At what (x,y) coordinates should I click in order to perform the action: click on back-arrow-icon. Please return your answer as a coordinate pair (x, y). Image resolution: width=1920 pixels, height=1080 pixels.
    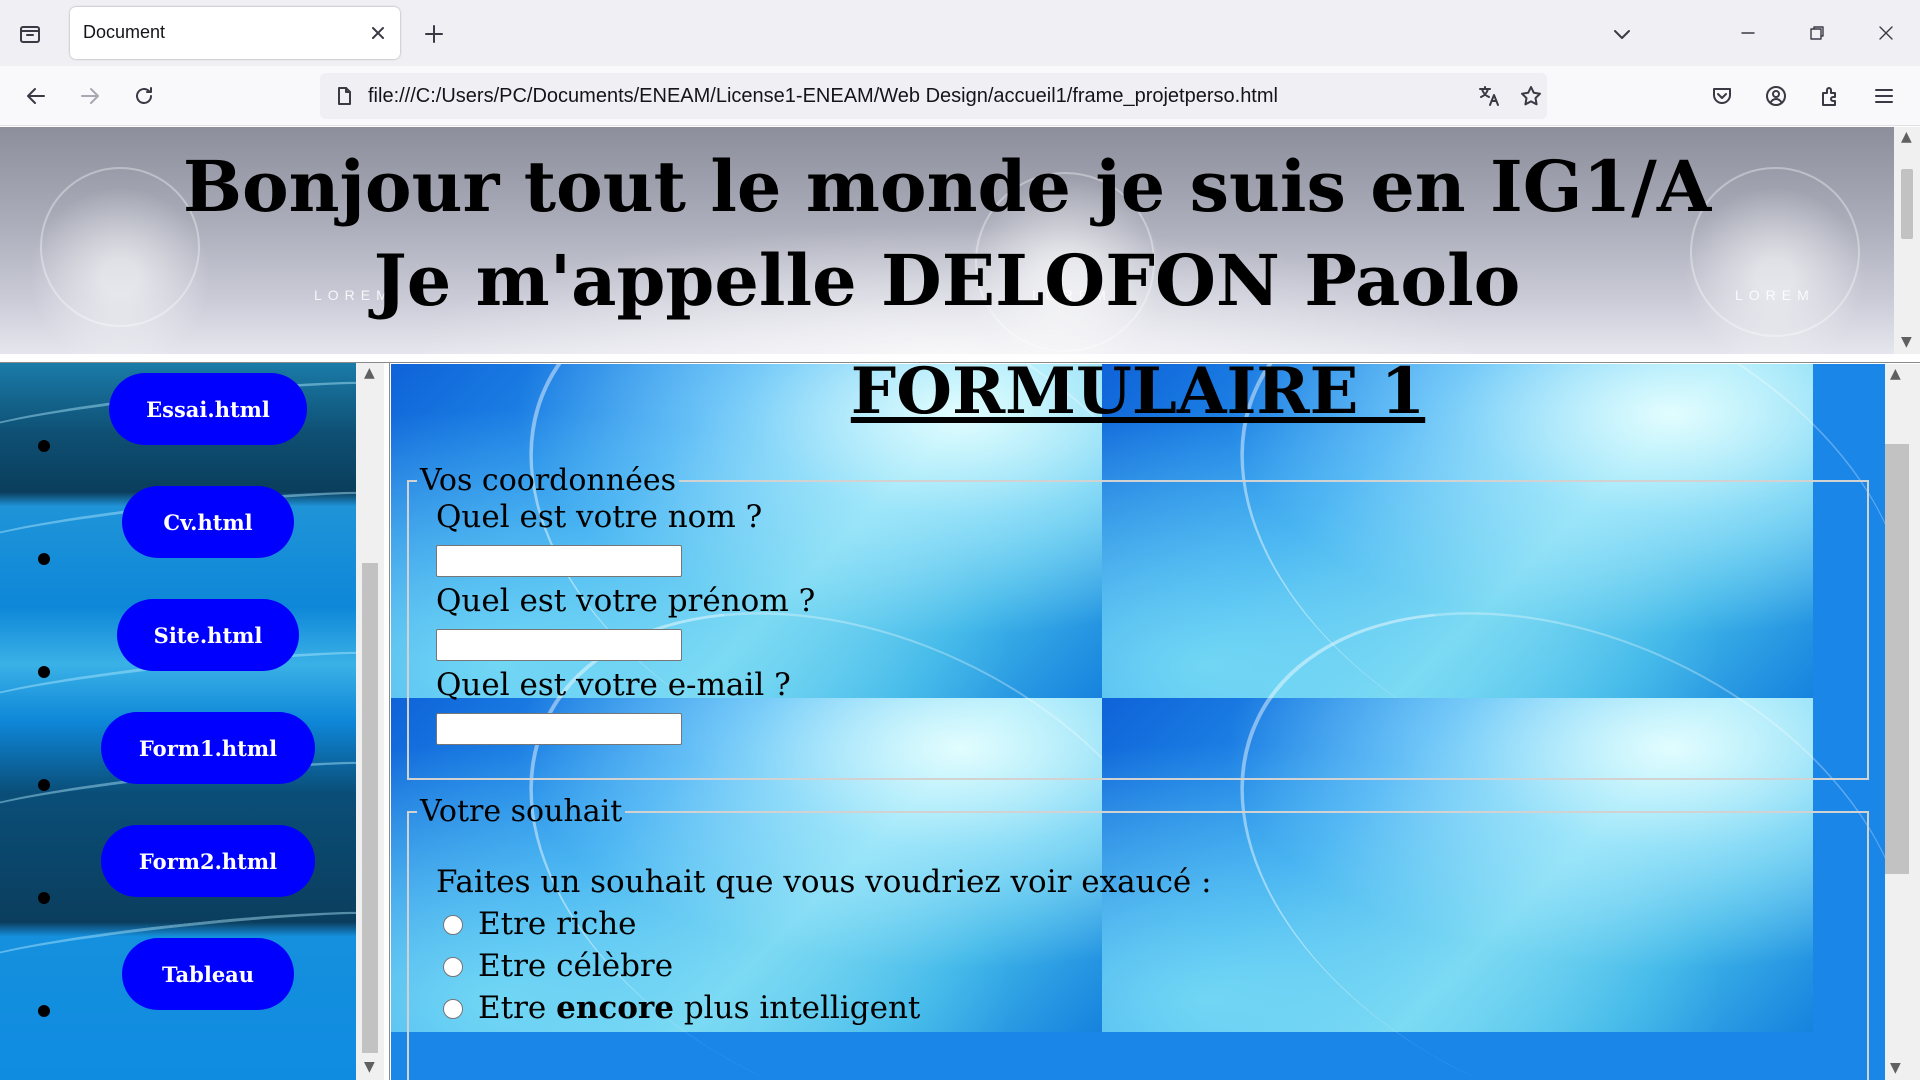
    Looking at the image, I should click on (36, 96).